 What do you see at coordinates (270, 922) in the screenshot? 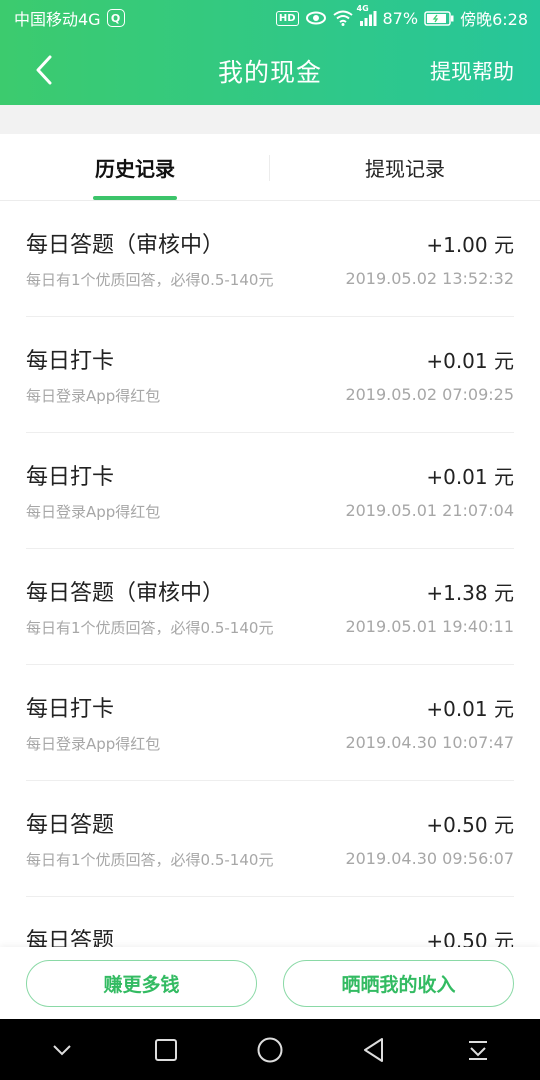
I see `list-item: 每日答题 +0.50 元` at bounding box center [270, 922].